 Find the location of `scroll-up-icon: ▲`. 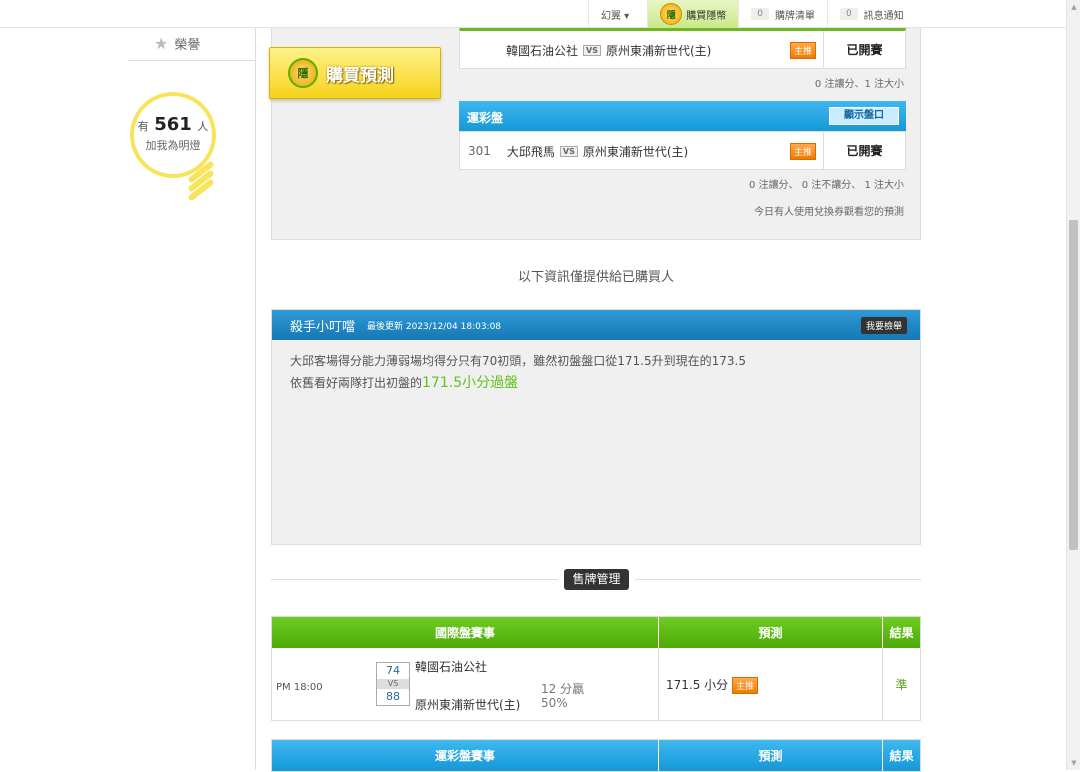

scroll-up-icon: ▲ is located at coordinates (1073, 7).